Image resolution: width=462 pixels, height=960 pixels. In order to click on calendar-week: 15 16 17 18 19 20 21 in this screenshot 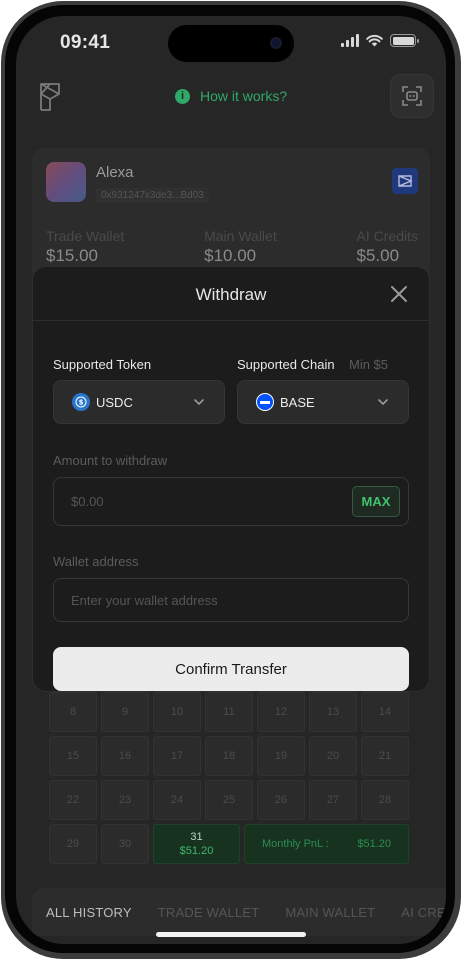, I will do `click(231, 756)`.